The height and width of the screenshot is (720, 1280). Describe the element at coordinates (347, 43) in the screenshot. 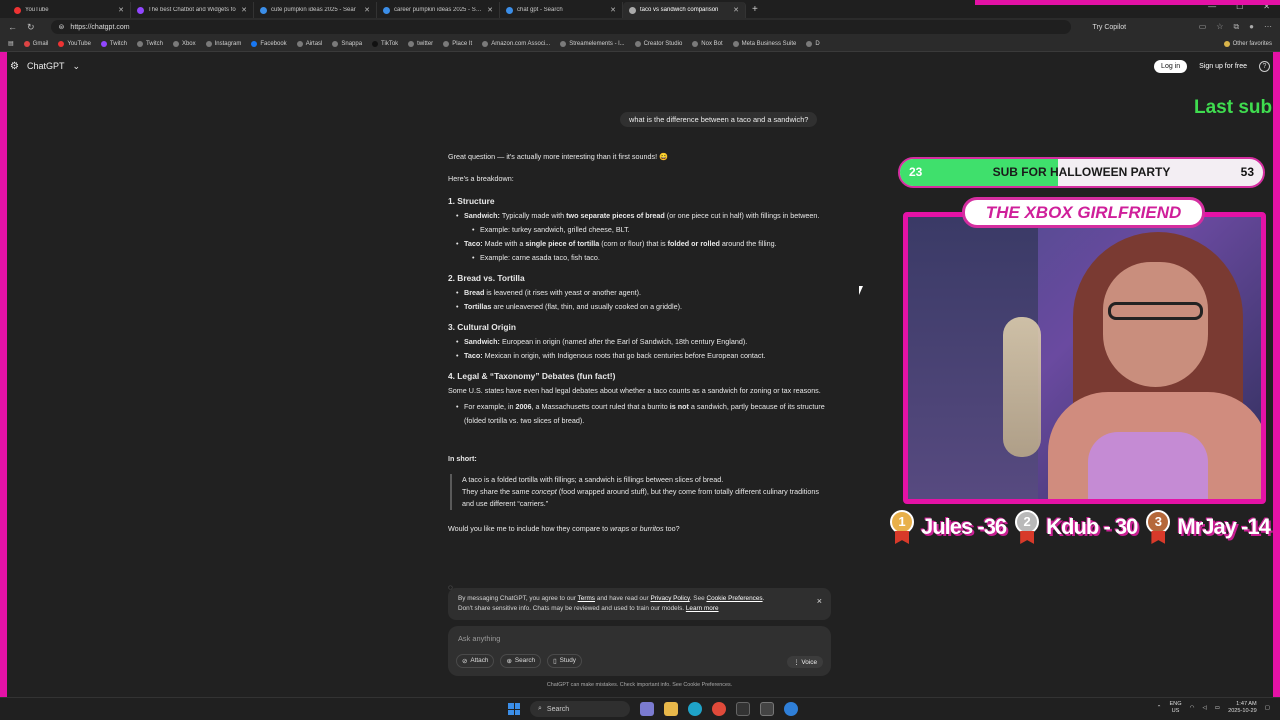

I see `bookmark-item: Snappa` at that location.